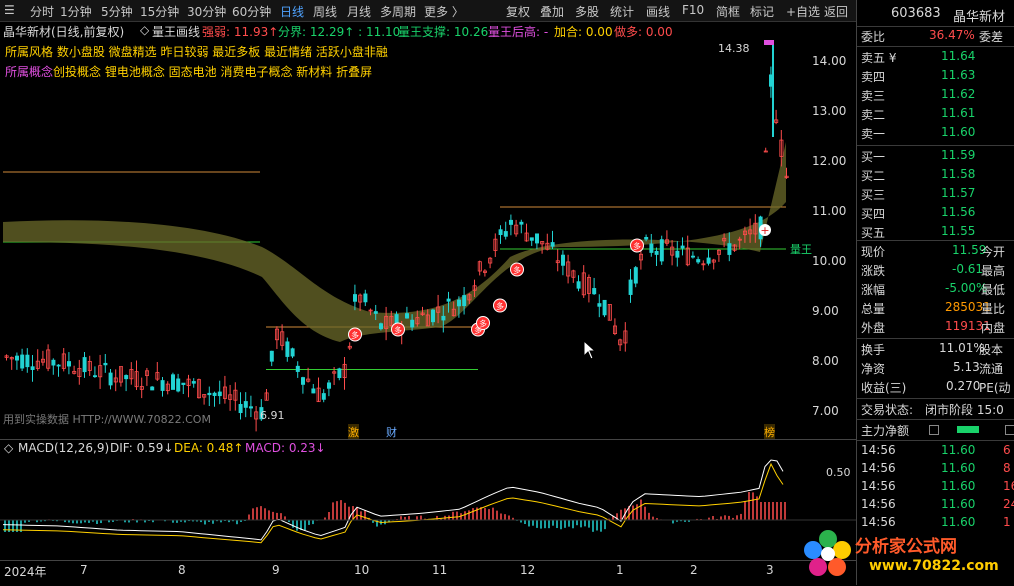  What do you see at coordinates (770, 570) in the screenshot?
I see `date-axis-label: 3` at bounding box center [770, 570].